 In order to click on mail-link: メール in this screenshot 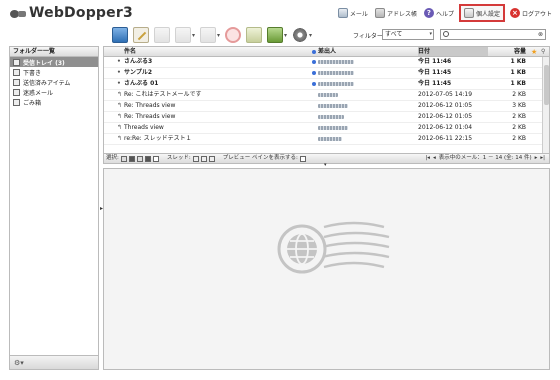, I will do `click(353, 13)`.